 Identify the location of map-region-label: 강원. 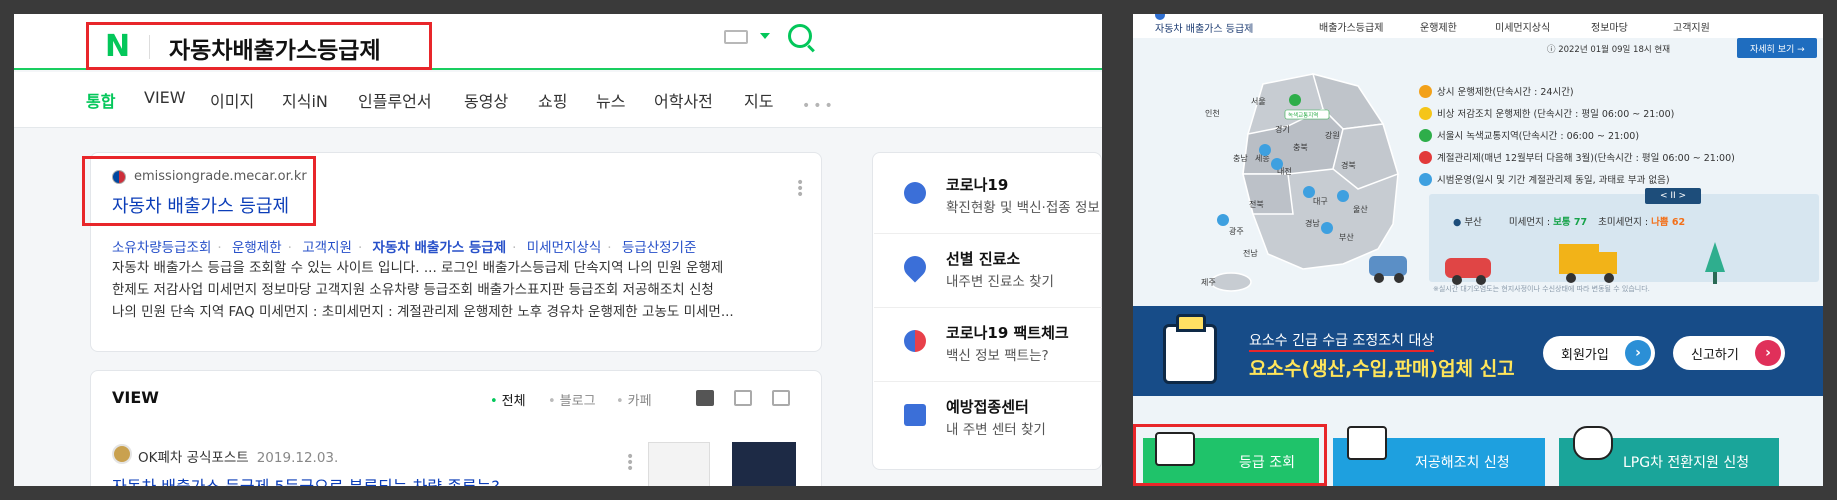
(1332, 135).